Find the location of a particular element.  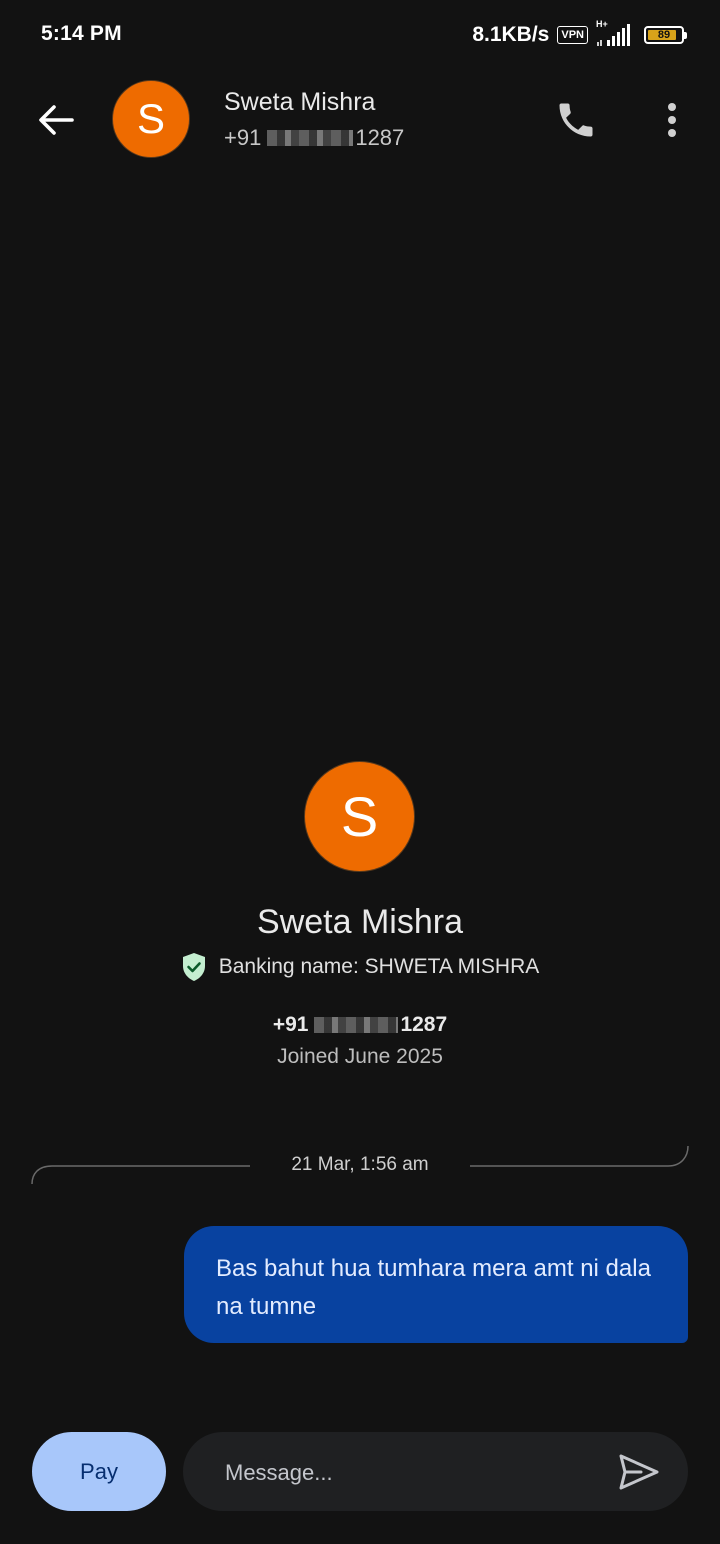

more-options-button is located at coordinates (672, 120).